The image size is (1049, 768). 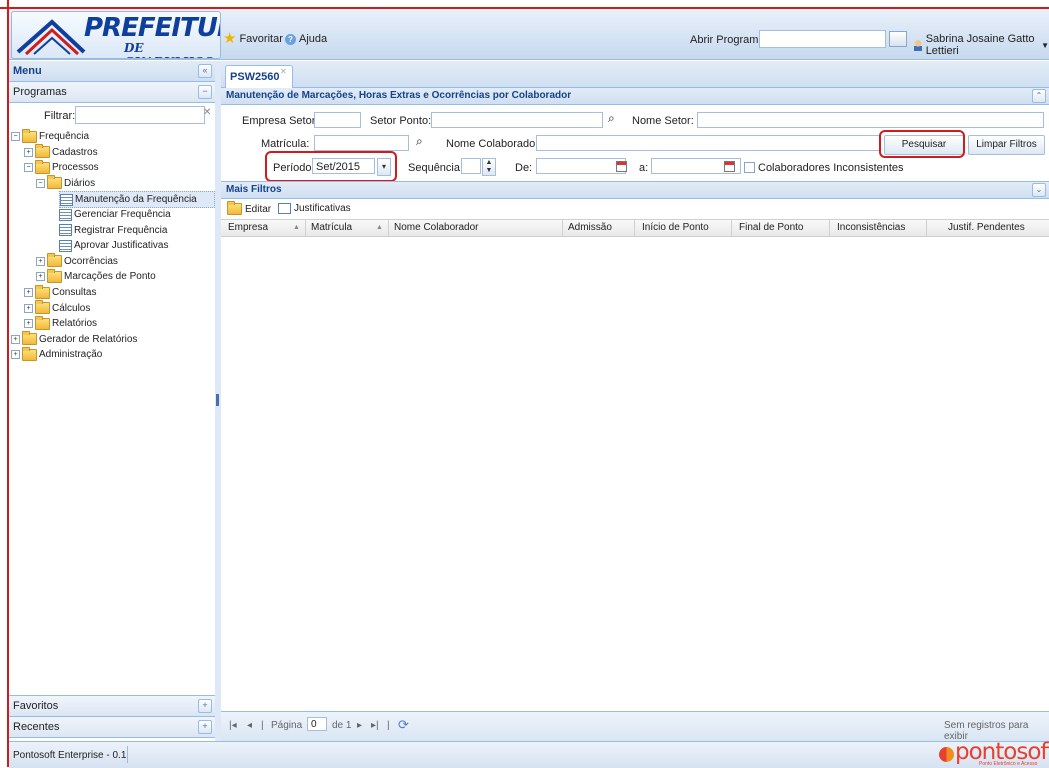 I want to click on nome-setor-label: Nome Setor:, so click(x=663, y=121).